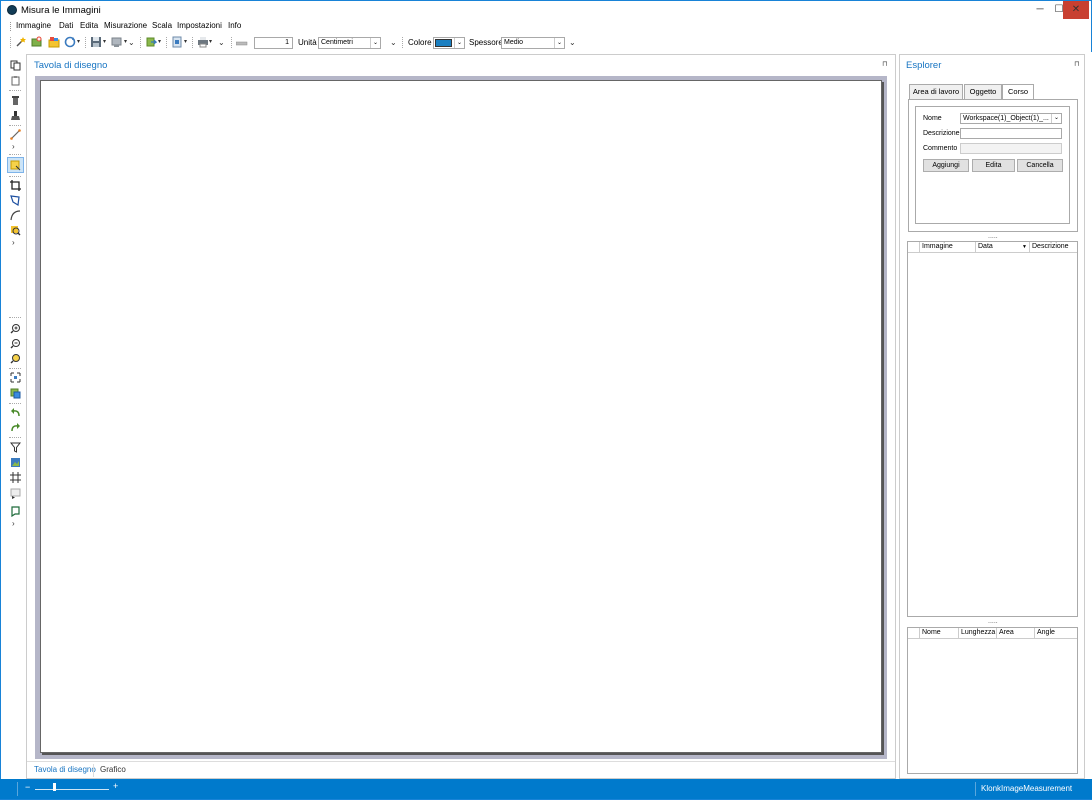 This screenshot has width=1092, height=800. What do you see at coordinates (15, 412) in the screenshot?
I see `undo-icon` at bounding box center [15, 412].